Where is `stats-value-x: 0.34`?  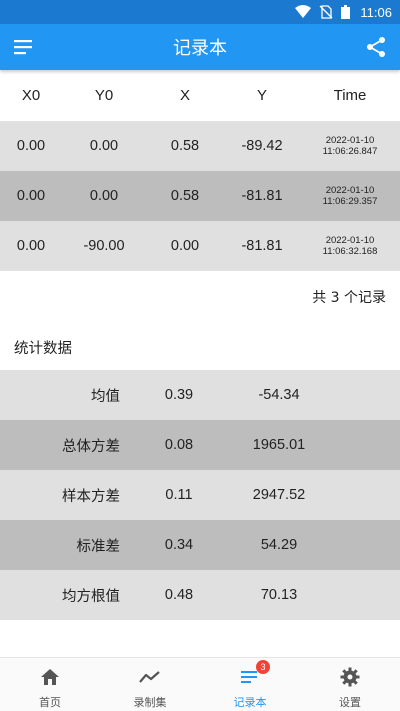 stats-value-x: 0.34 is located at coordinates (179, 545).